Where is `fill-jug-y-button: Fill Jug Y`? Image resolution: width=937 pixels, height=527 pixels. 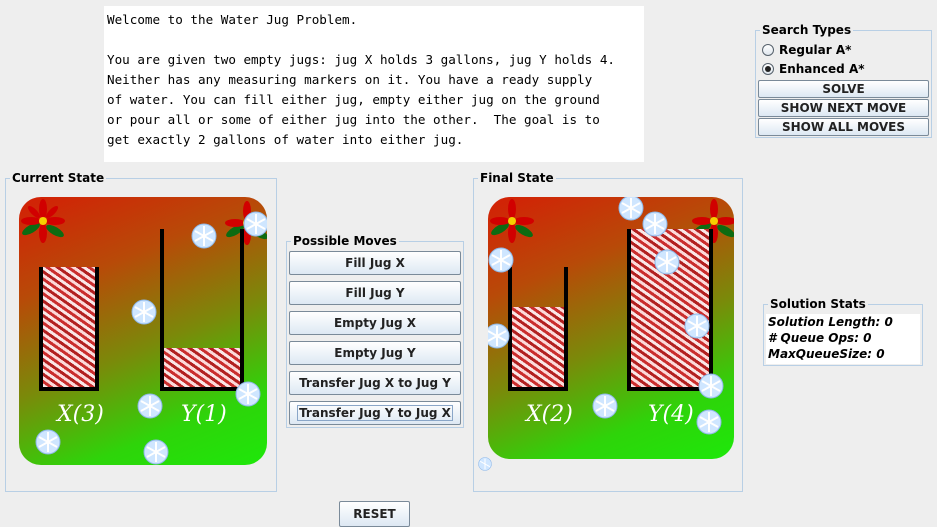 fill-jug-y-button: Fill Jug Y is located at coordinates (375, 293).